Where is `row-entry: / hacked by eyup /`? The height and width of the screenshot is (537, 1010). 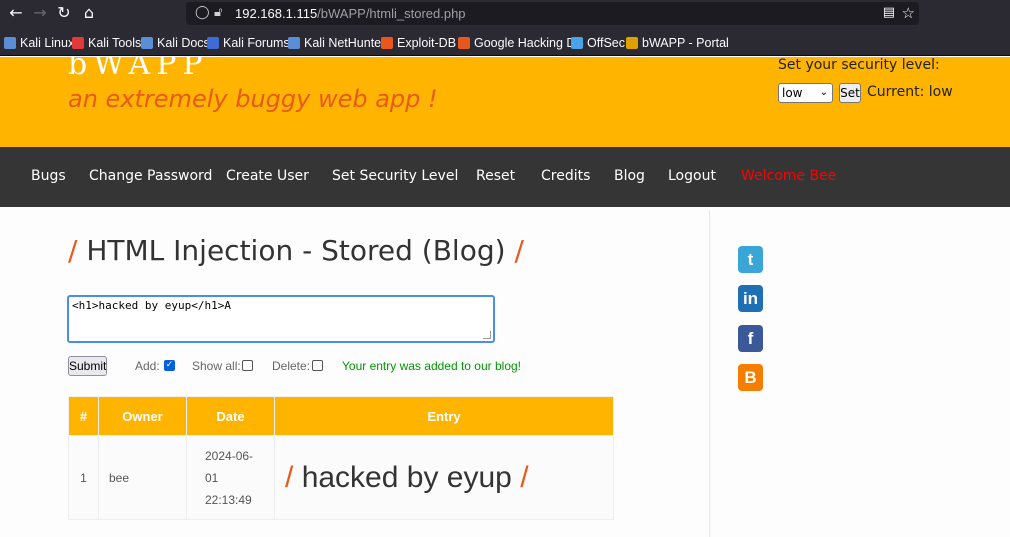 row-entry: / hacked by eyup / is located at coordinates (444, 477).